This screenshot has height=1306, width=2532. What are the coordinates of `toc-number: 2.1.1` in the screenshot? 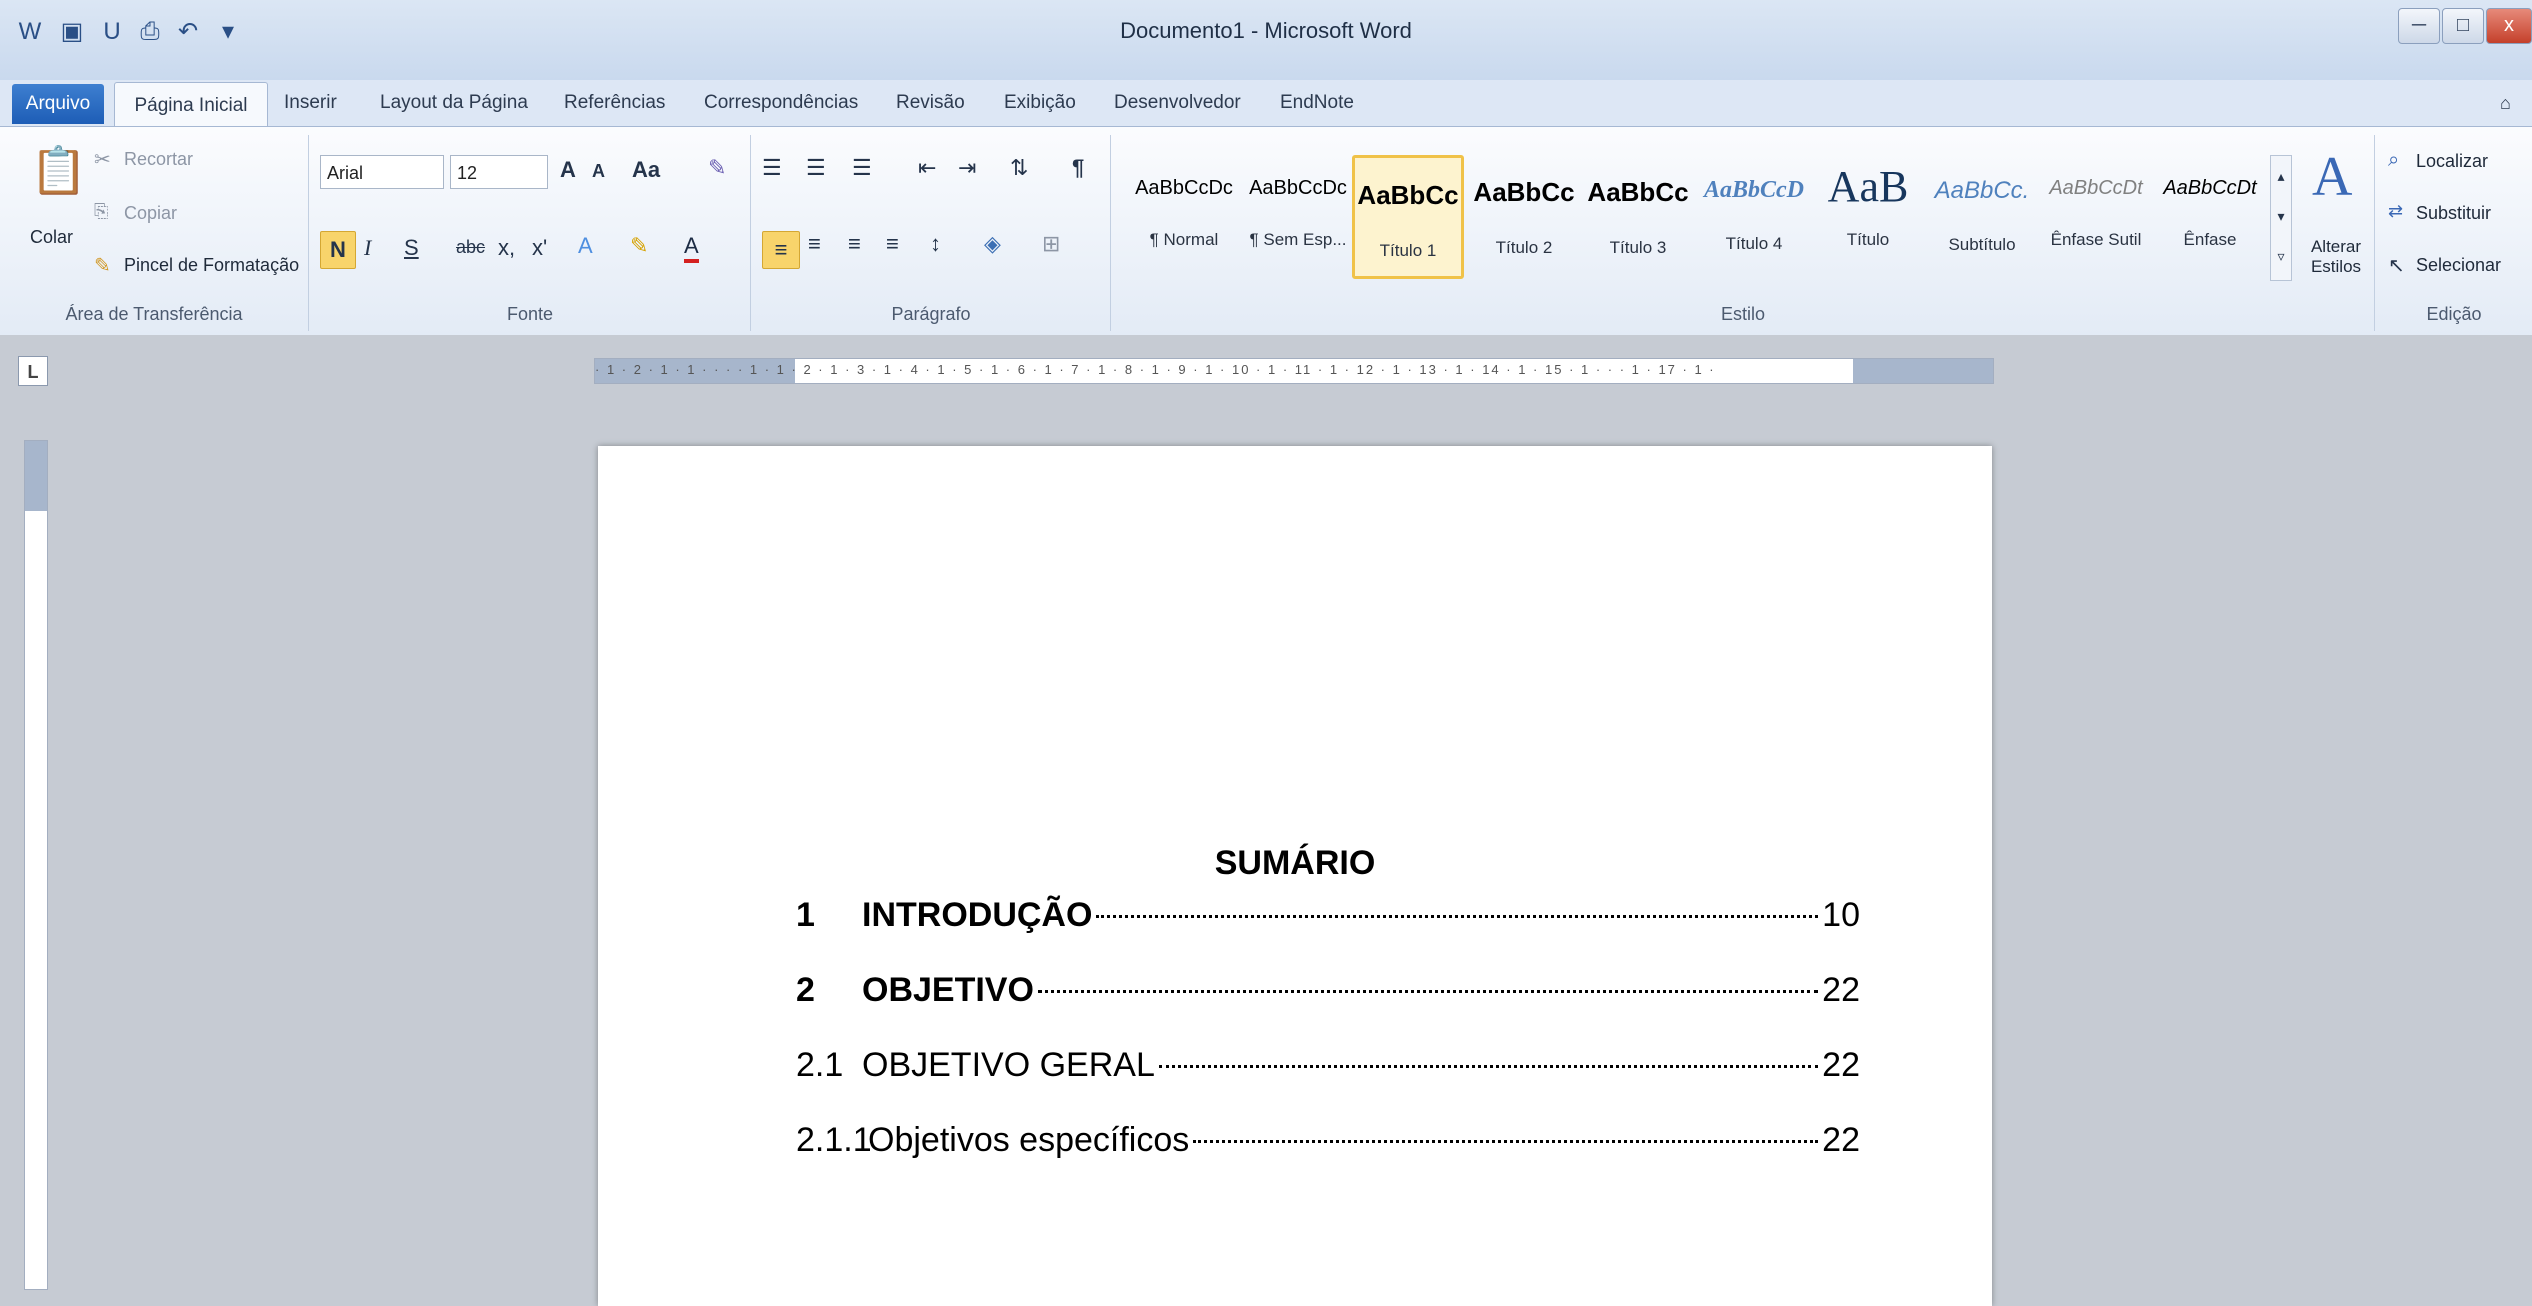 It's located at (834, 1140).